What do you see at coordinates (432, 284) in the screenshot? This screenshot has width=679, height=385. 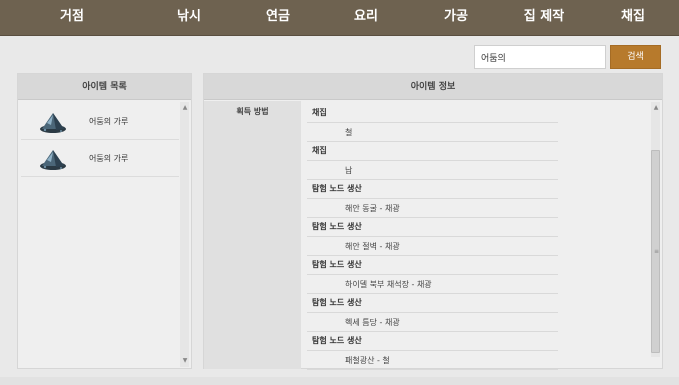 I see `acquisition-detail: 하이델 북부 채석장 - 채광` at bounding box center [432, 284].